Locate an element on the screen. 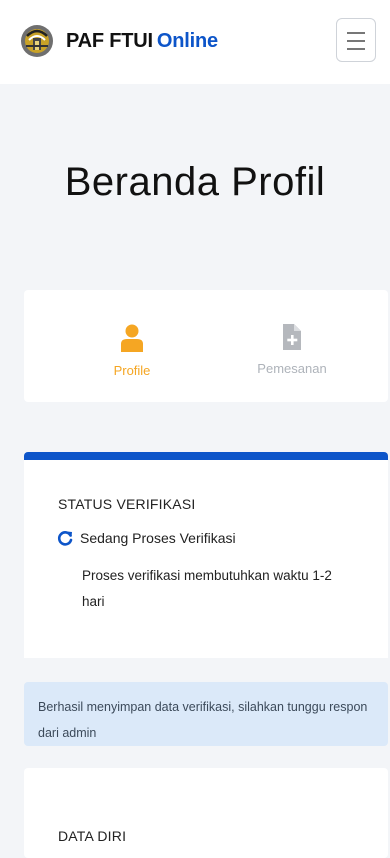 The image size is (390, 858). top-navbar: PAF FTUI Online is located at coordinates (195, 42).